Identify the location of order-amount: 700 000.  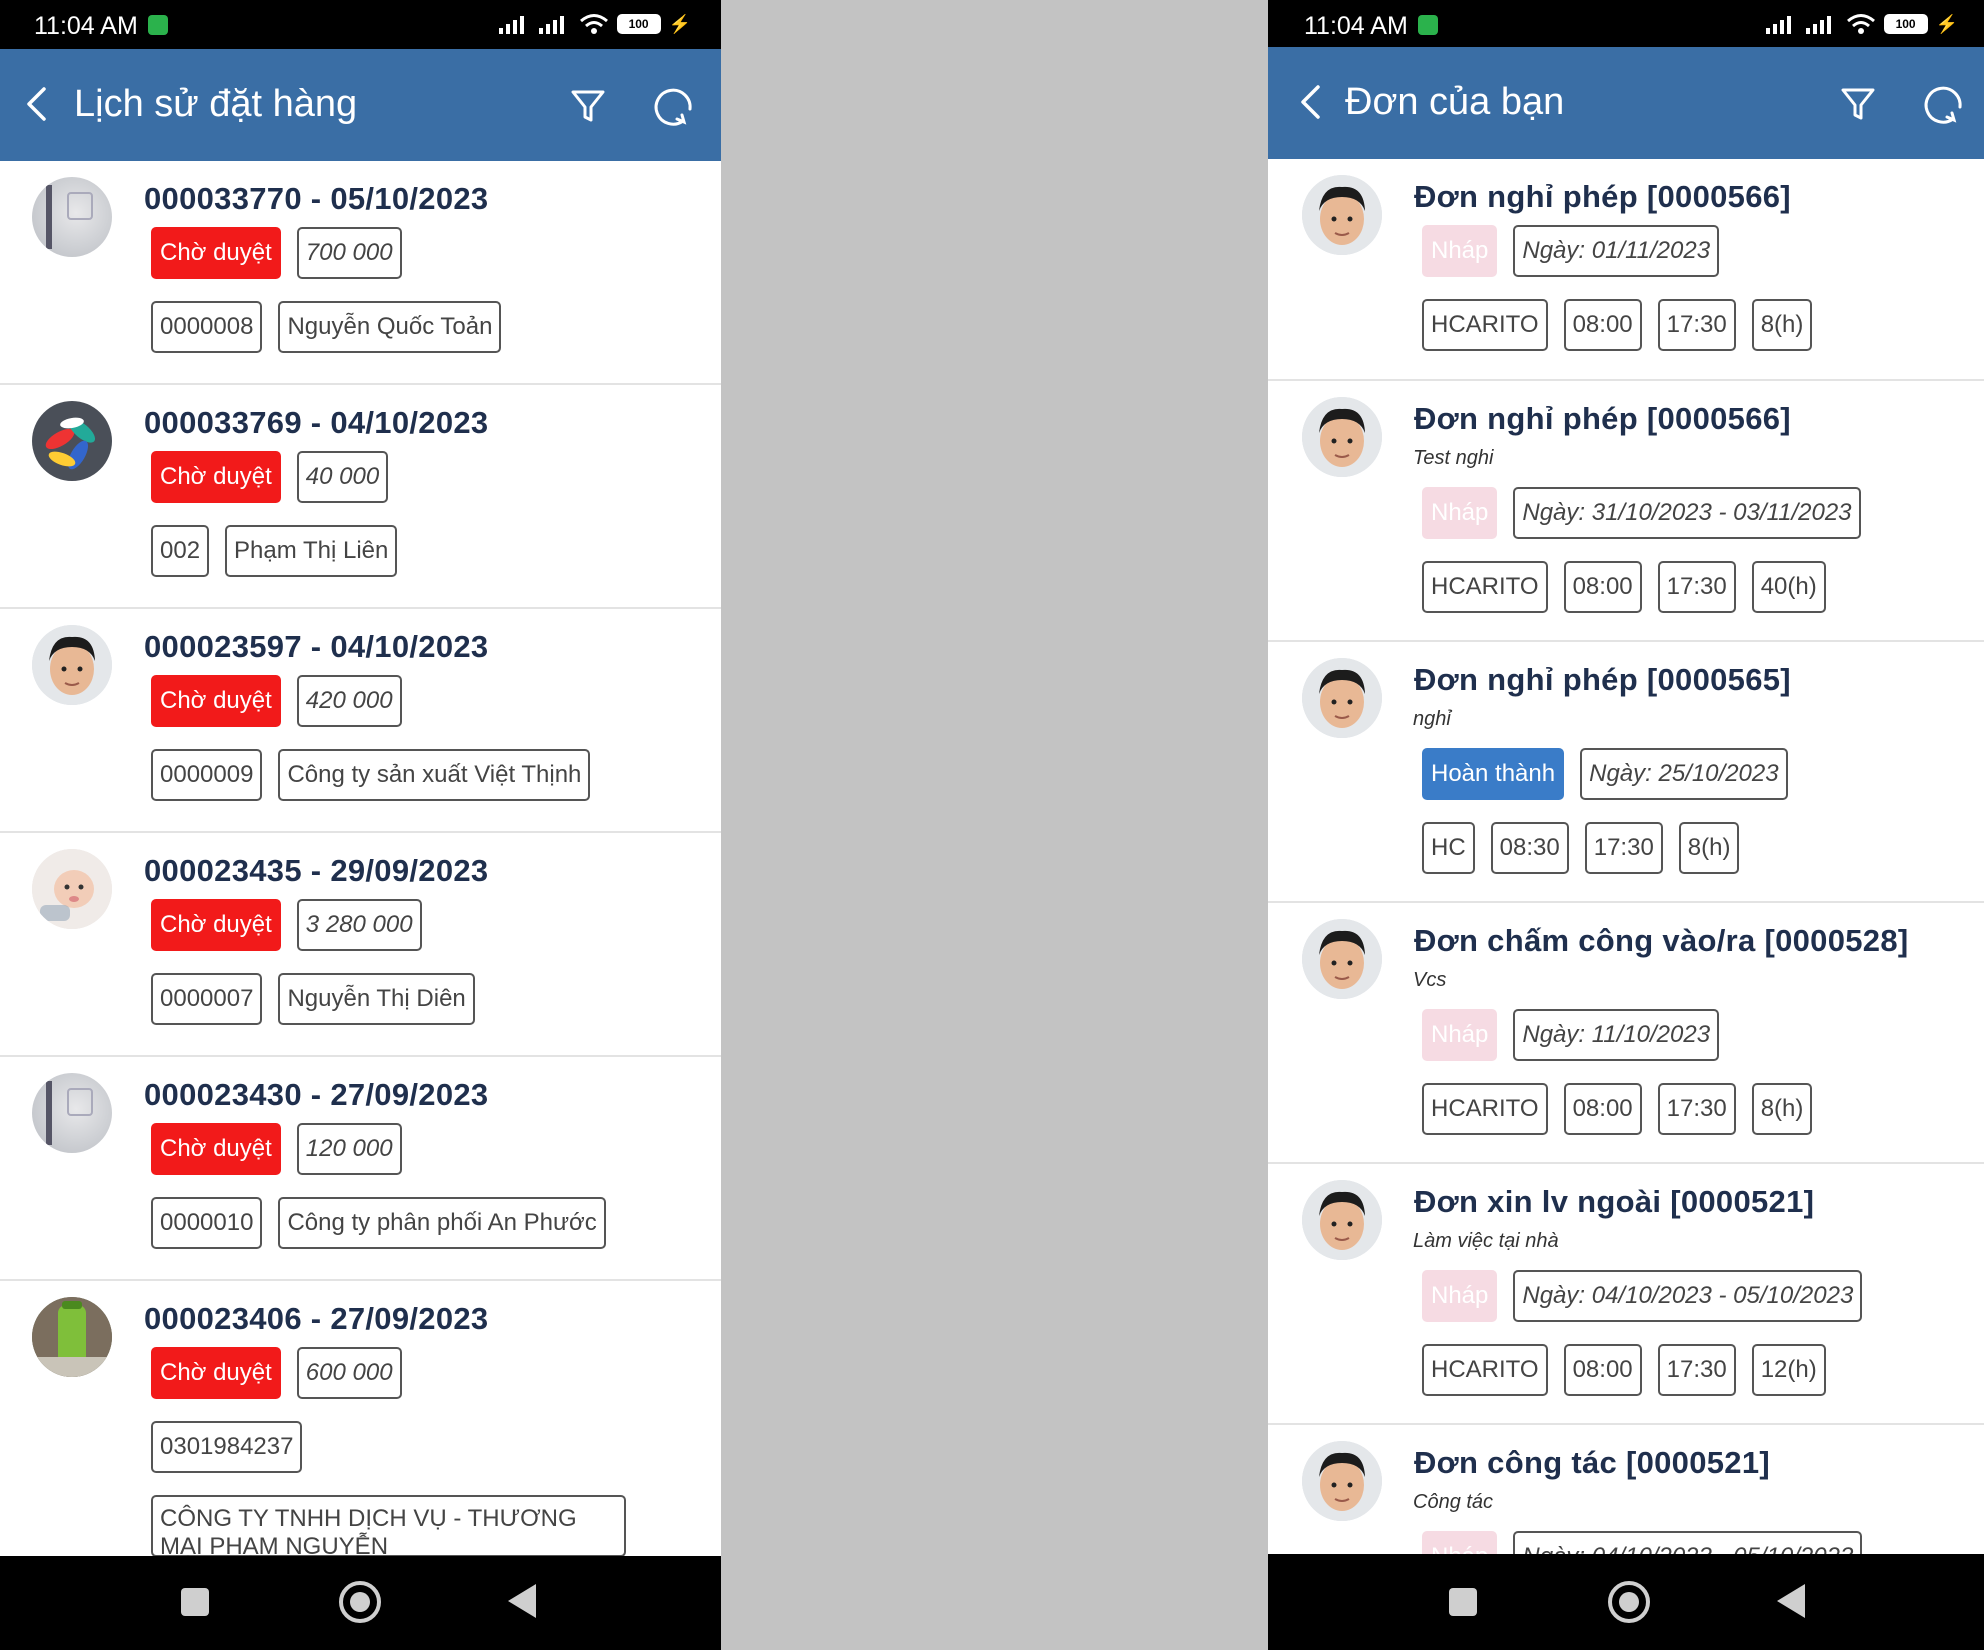
(349, 253).